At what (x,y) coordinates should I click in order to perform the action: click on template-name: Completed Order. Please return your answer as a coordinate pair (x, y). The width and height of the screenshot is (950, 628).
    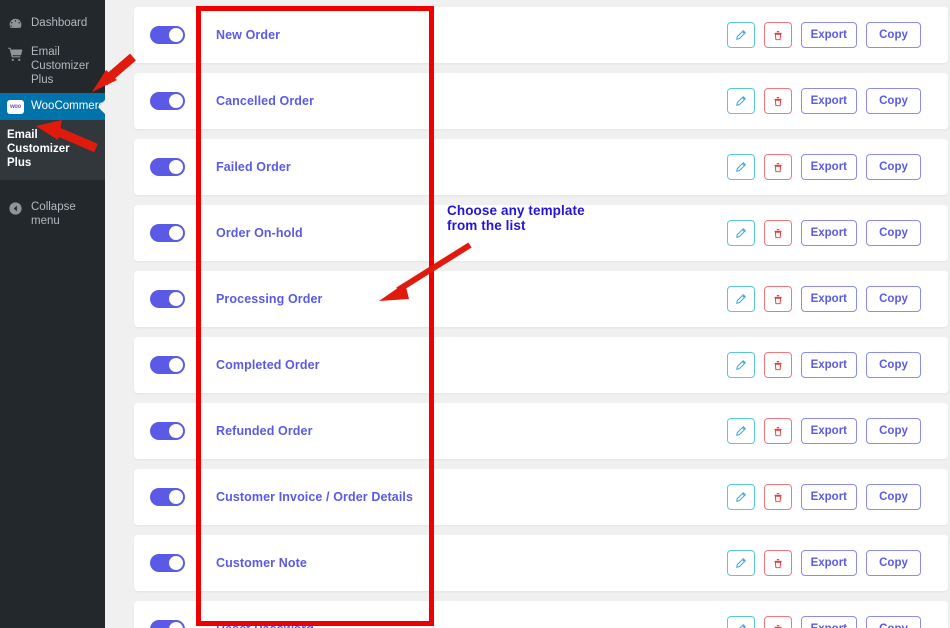
    Looking at the image, I should click on (268, 365).